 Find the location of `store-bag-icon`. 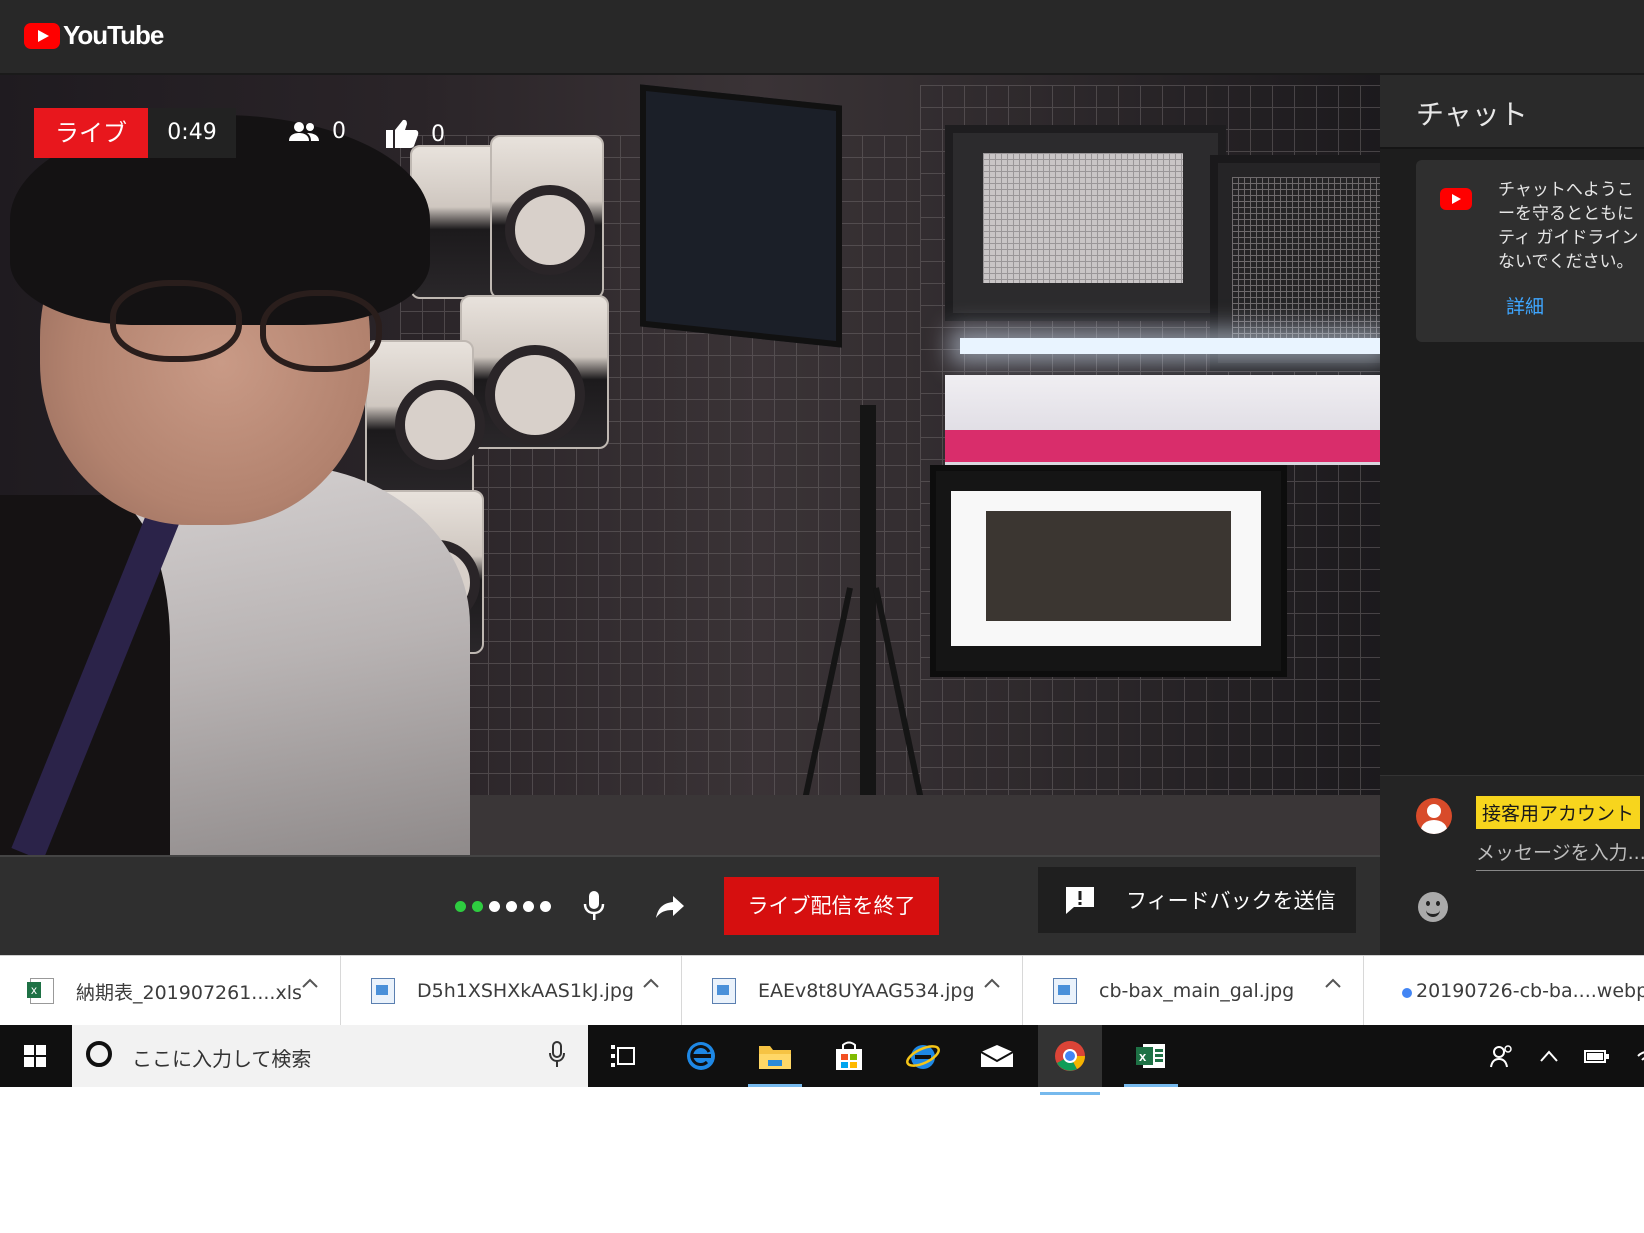

store-bag-icon is located at coordinates (849, 1055).